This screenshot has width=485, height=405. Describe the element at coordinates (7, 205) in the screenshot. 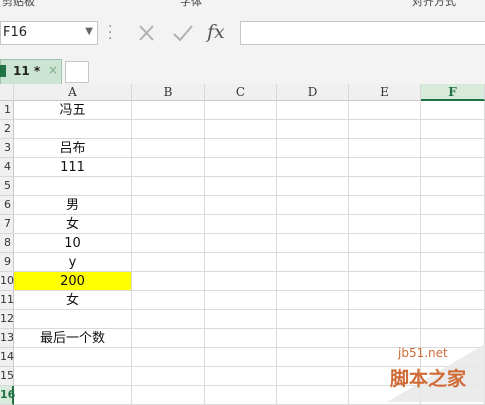

I see `row-header: 6` at that location.